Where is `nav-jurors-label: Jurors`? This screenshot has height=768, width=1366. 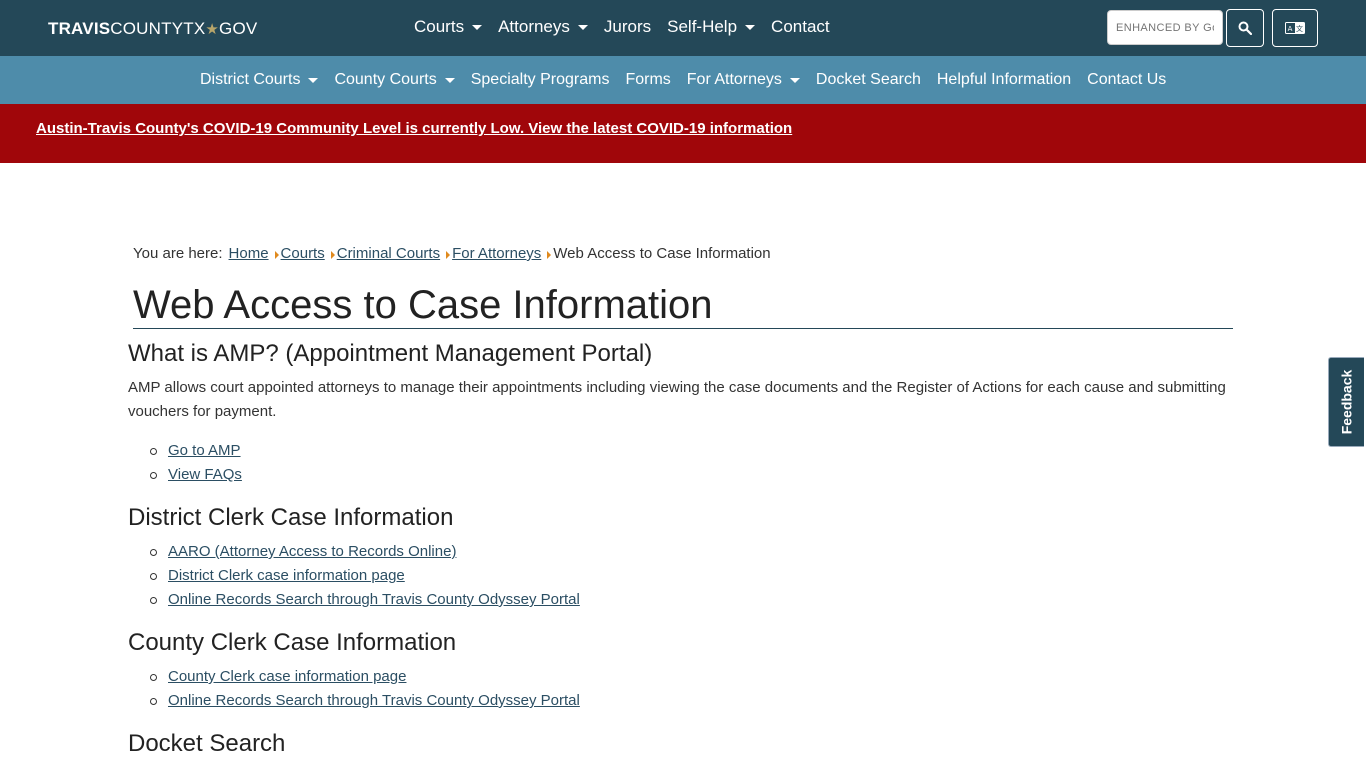
nav-jurors-label: Jurors is located at coordinates (627, 26).